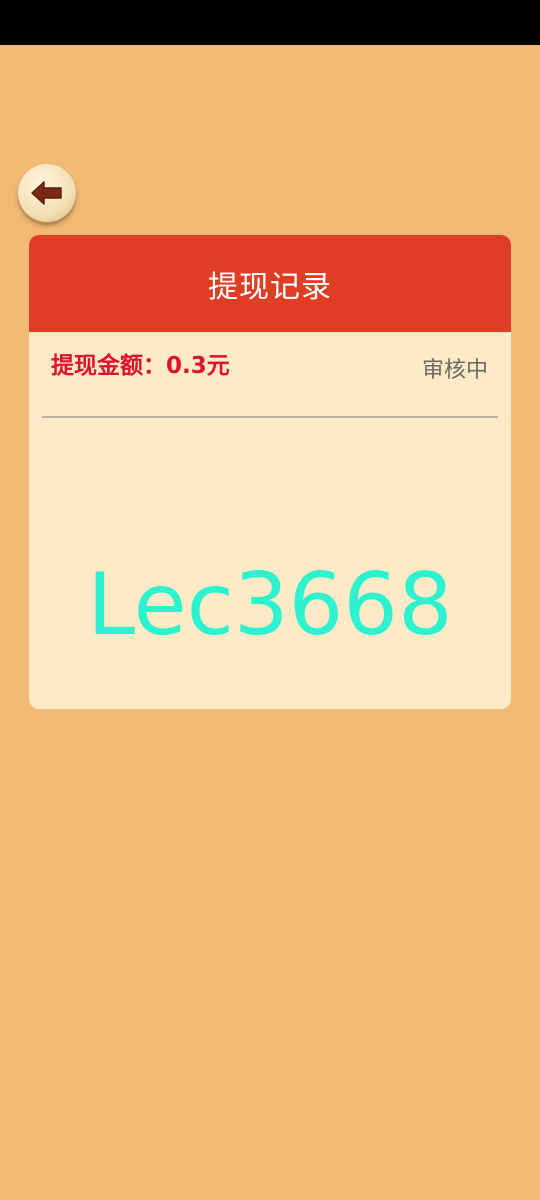  What do you see at coordinates (270, 605) in the screenshot?
I see `watermark-text: Lec3668` at bounding box center [270, 605].